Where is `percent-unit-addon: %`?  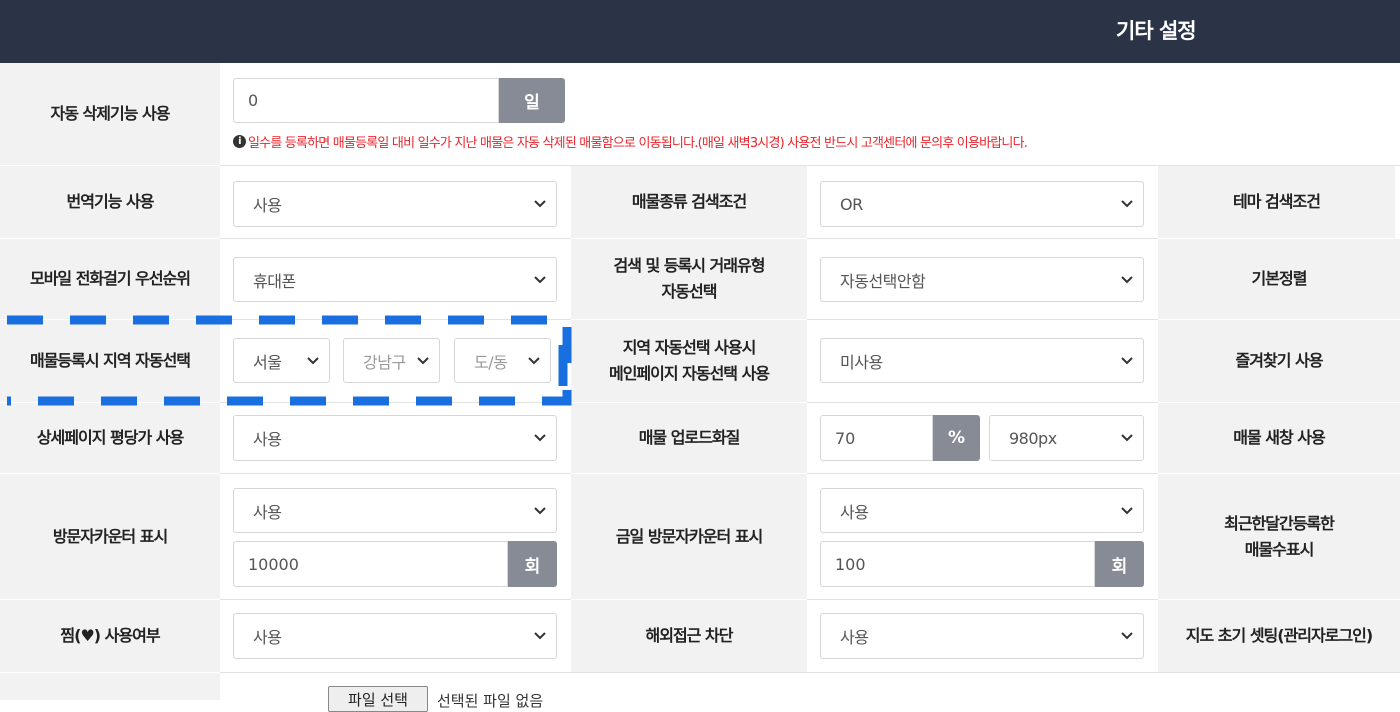
percent-unit-addon: % is located at coordinates (956, 438).